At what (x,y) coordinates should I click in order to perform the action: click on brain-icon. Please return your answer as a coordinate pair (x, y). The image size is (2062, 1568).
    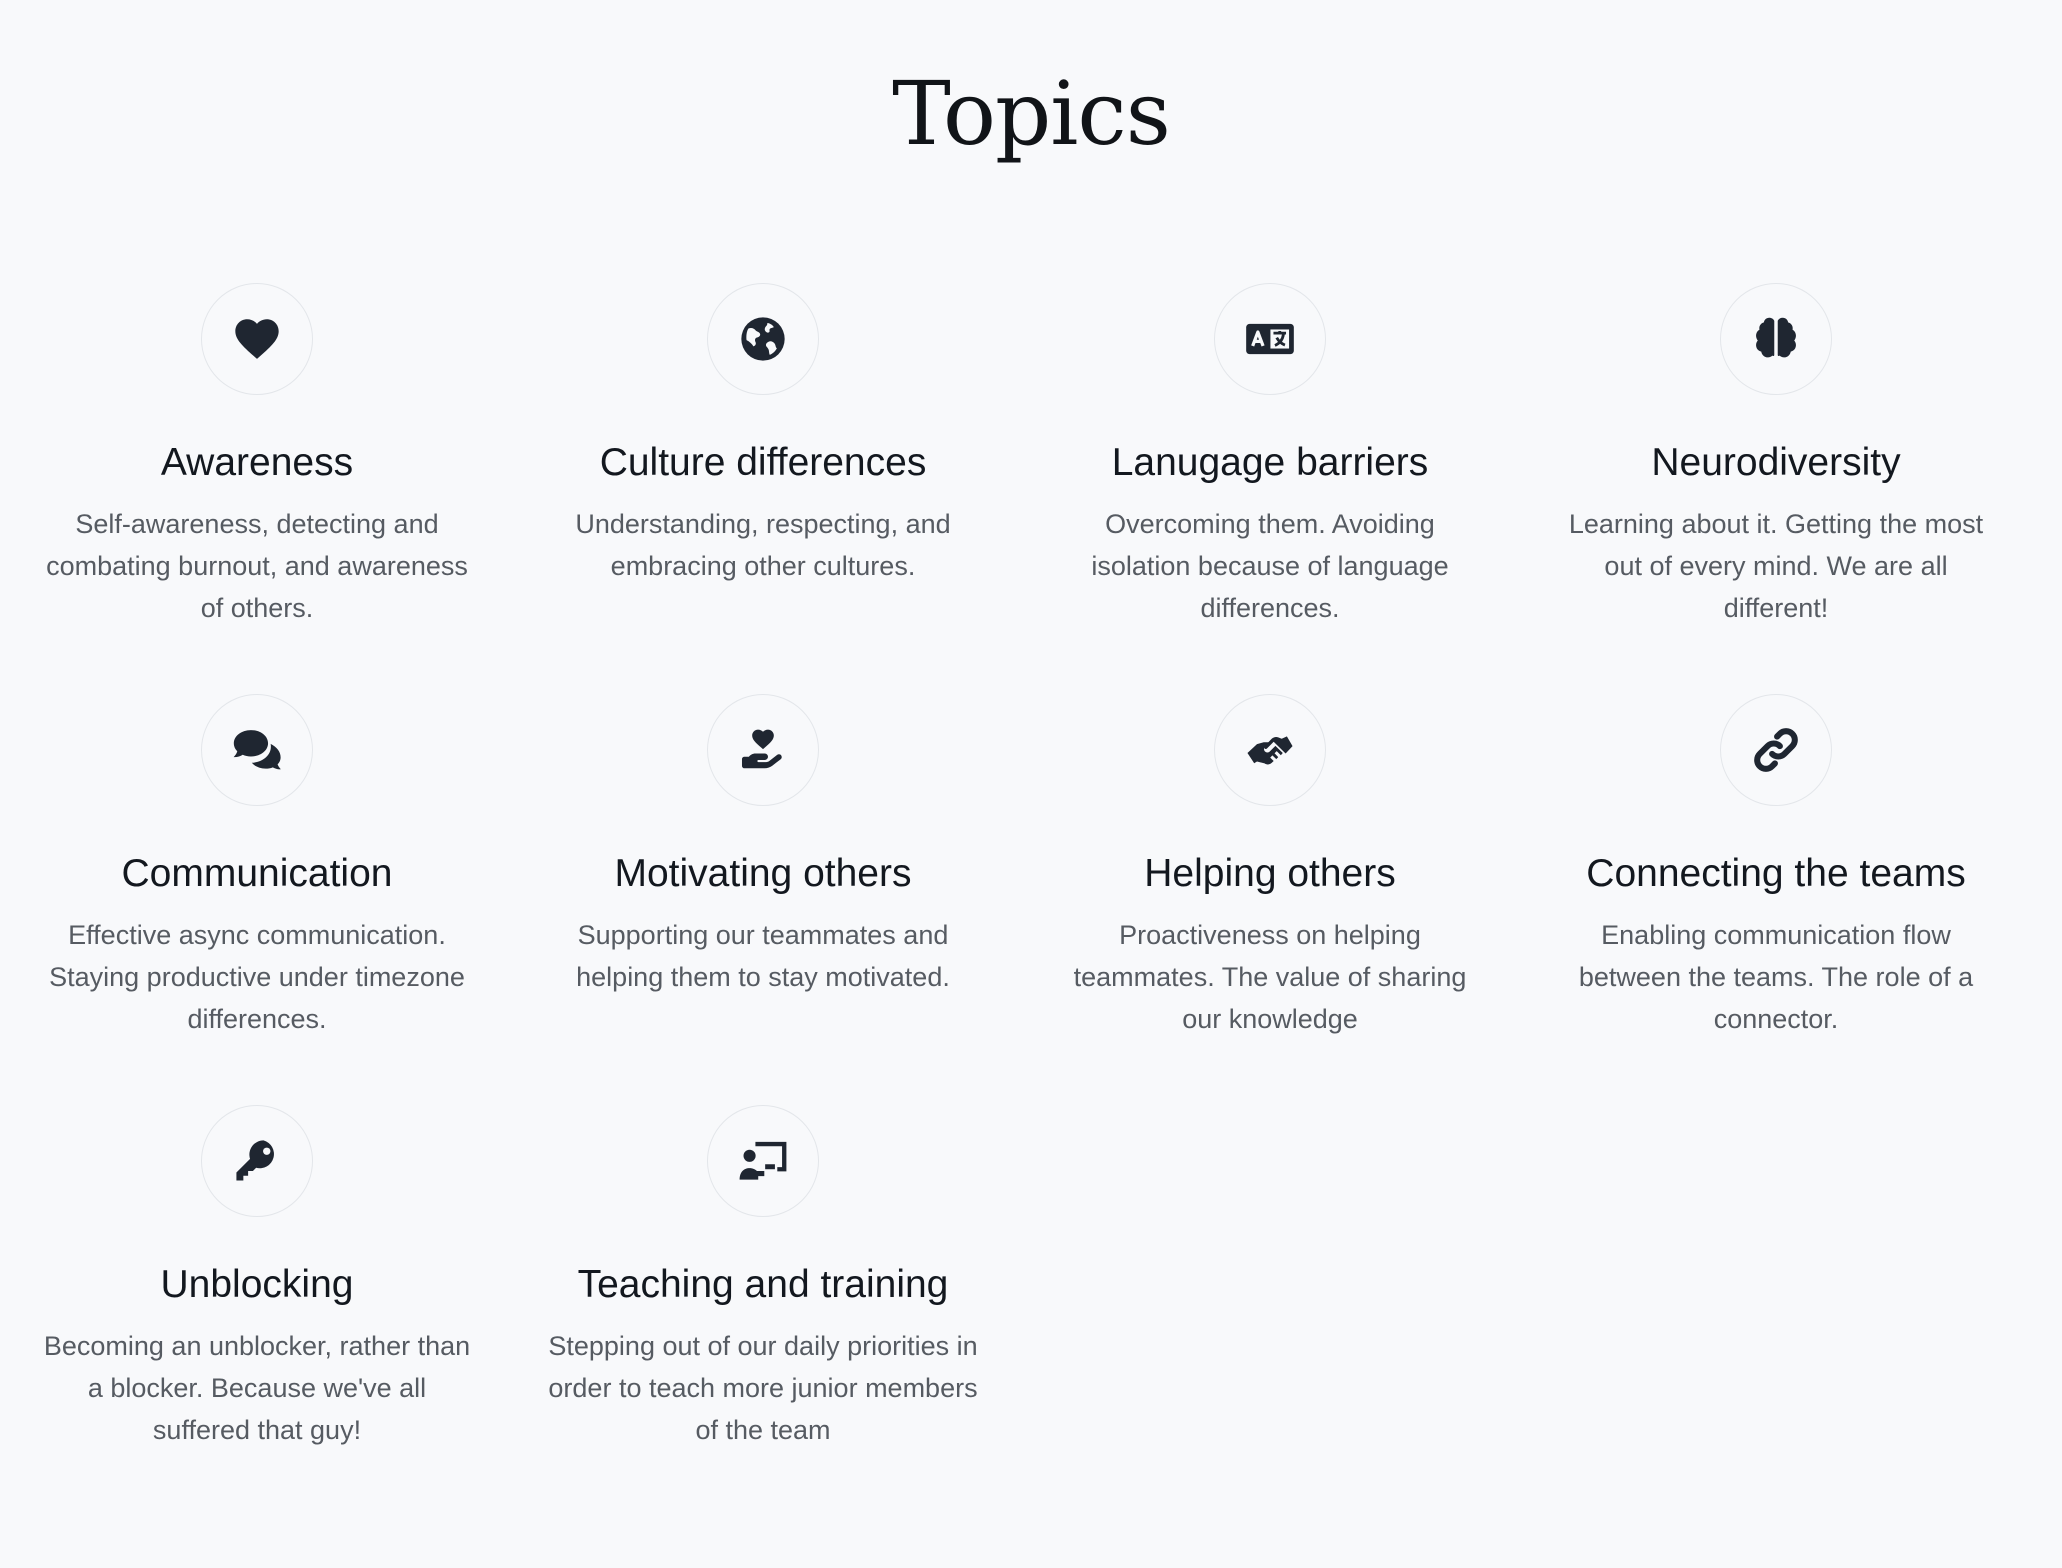
    Looking at the image, I should click on (1776, 337).